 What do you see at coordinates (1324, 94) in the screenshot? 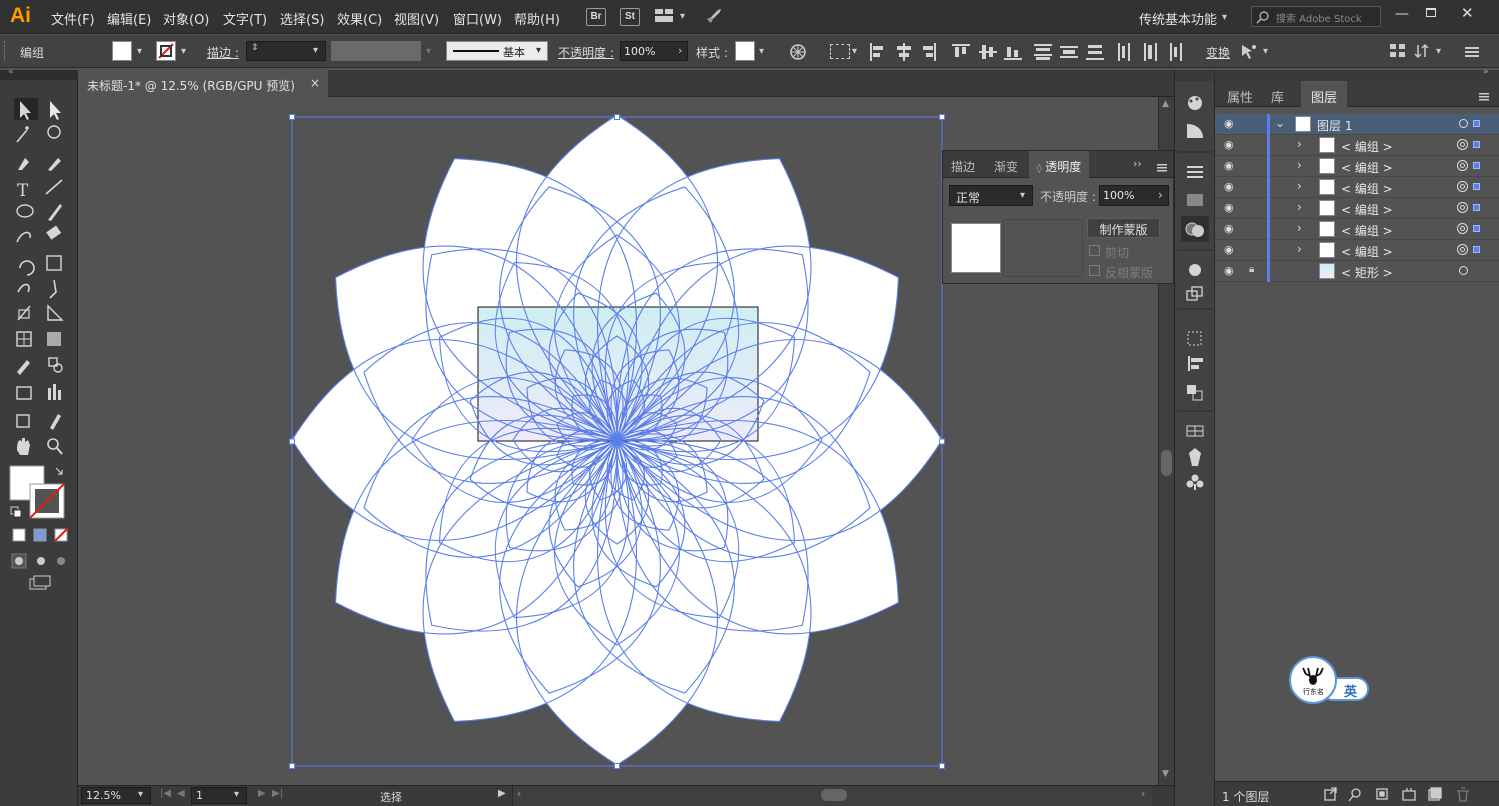
I see `tab-layers: 图层` at bounding box center [1324, 94].